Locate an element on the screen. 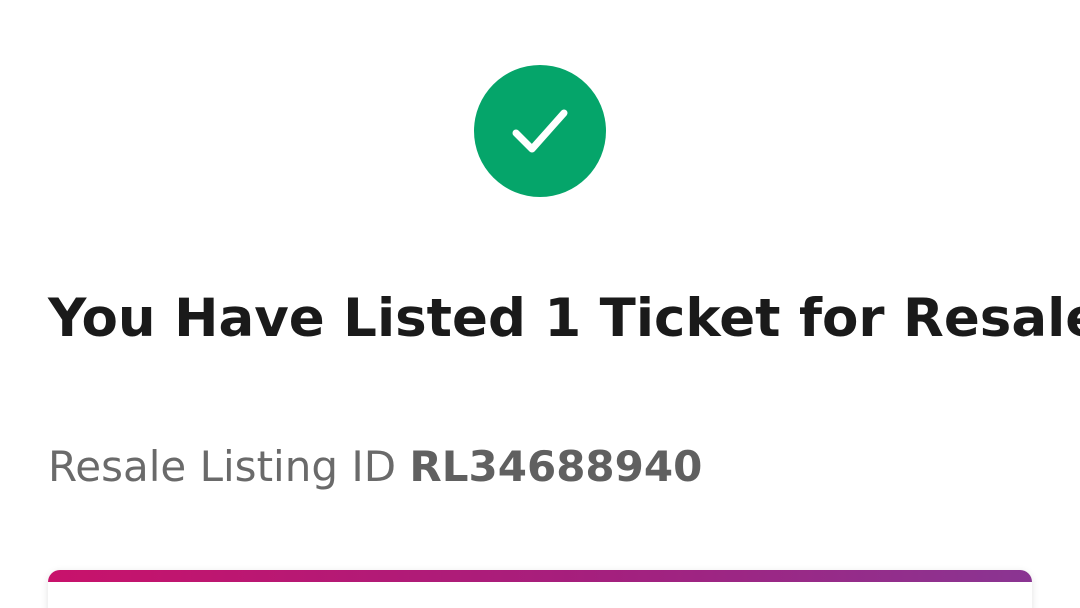 This screenshot has height=608, width=1080. card-body is located at coordinates (540, 595).